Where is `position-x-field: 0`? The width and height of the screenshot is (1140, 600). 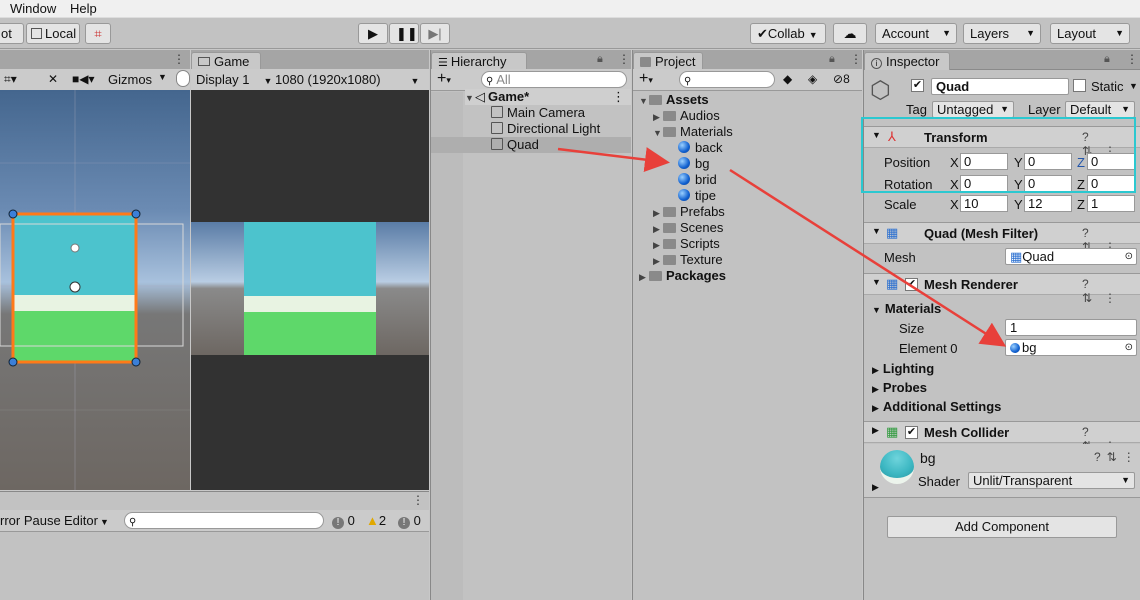 position-x-field: 0 is located at coordinates (984, 161).